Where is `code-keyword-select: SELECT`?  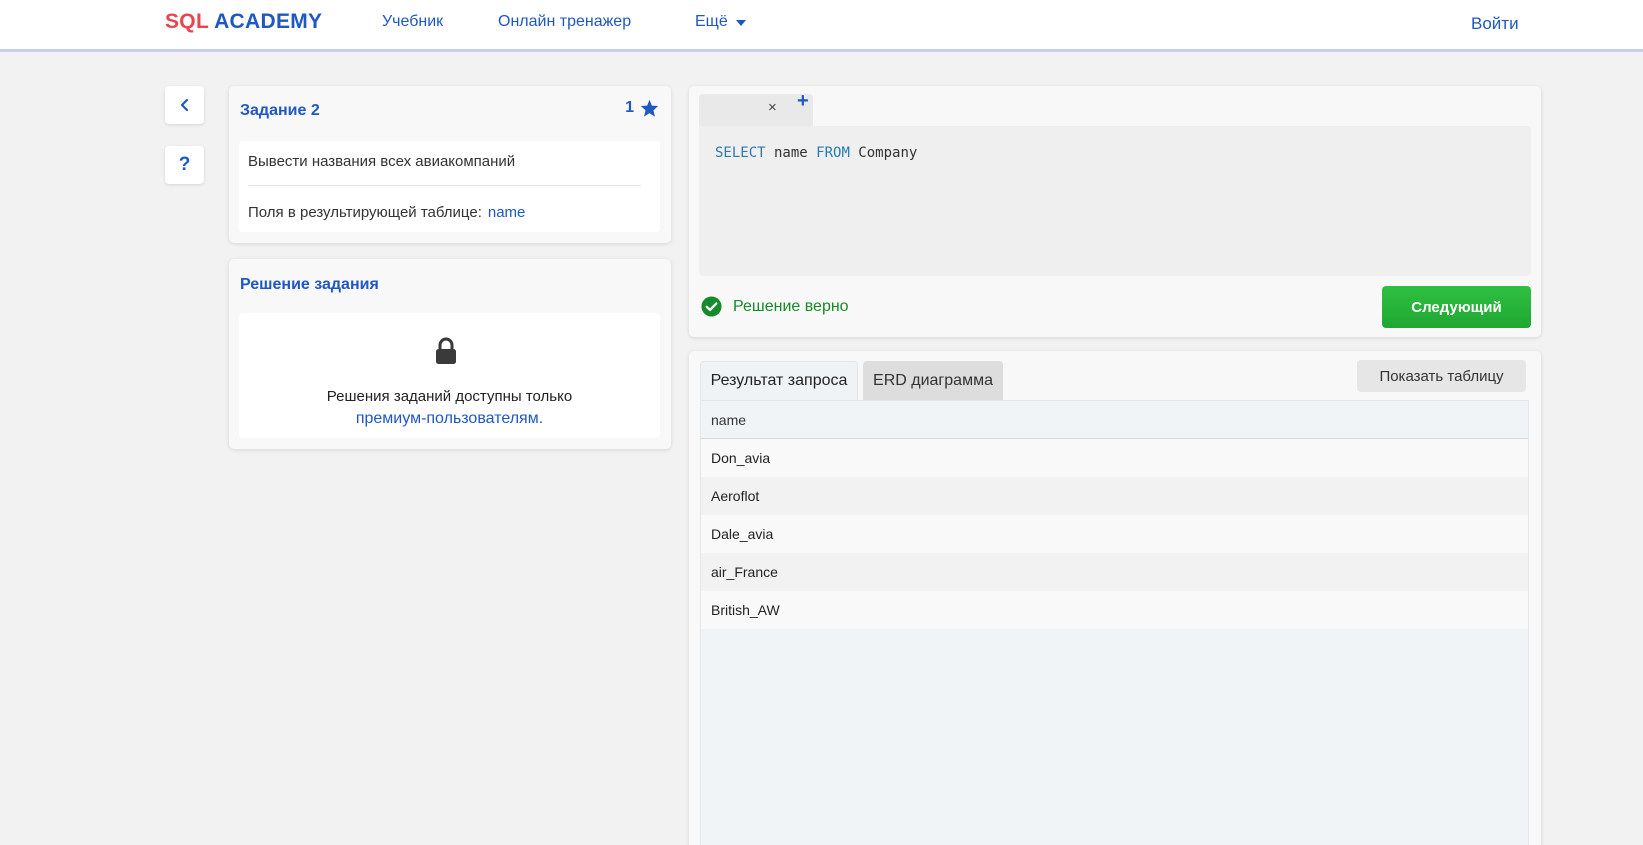 code-keyword-select: SELECT is located at coordinates (740, 153).